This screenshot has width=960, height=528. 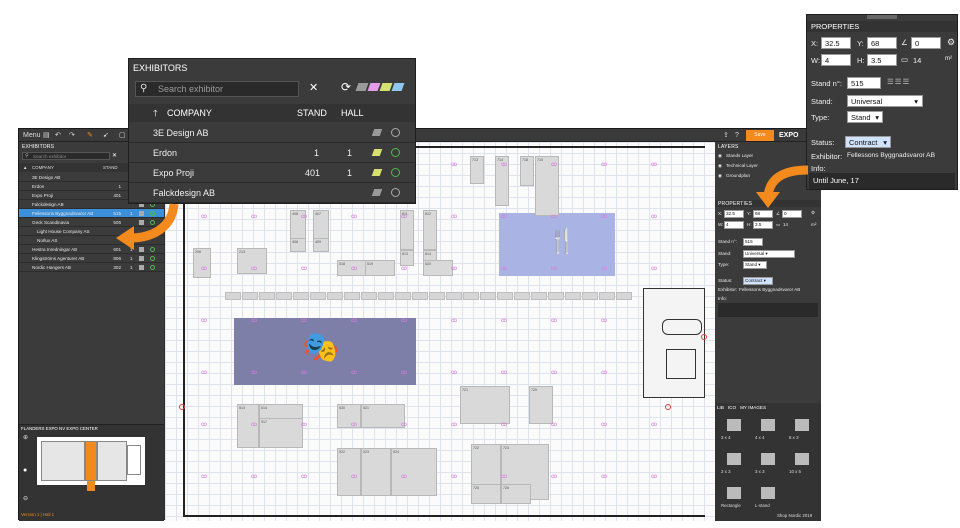 I want to click on library-item: 10 x 5, so click(x=802, y=464).